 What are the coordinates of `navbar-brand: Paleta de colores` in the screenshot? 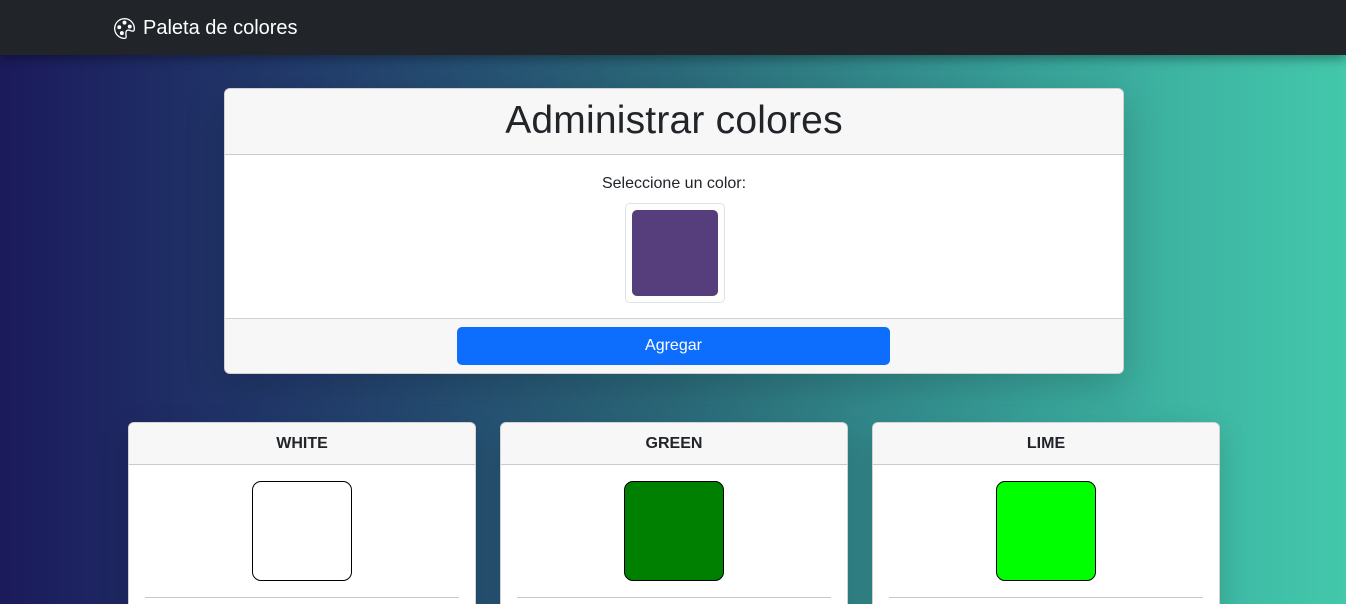 It's located at (206, 28).